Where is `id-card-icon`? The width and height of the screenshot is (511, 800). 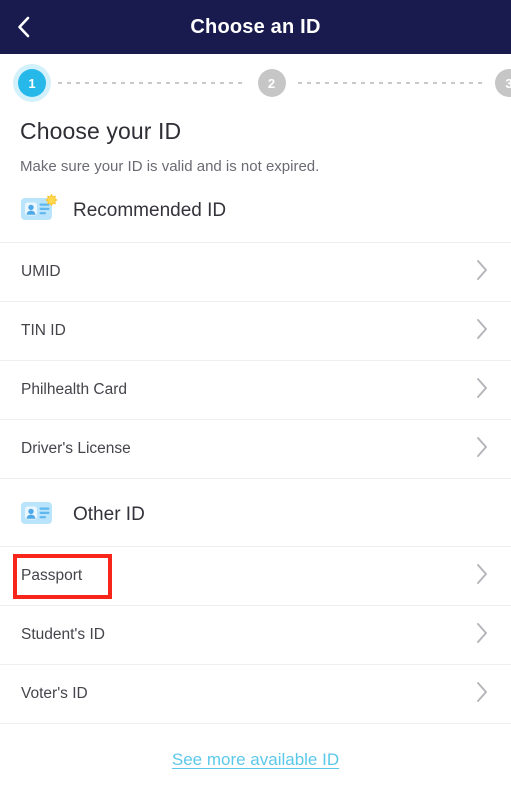
id-card-icon is located at coordinates (40, 514).